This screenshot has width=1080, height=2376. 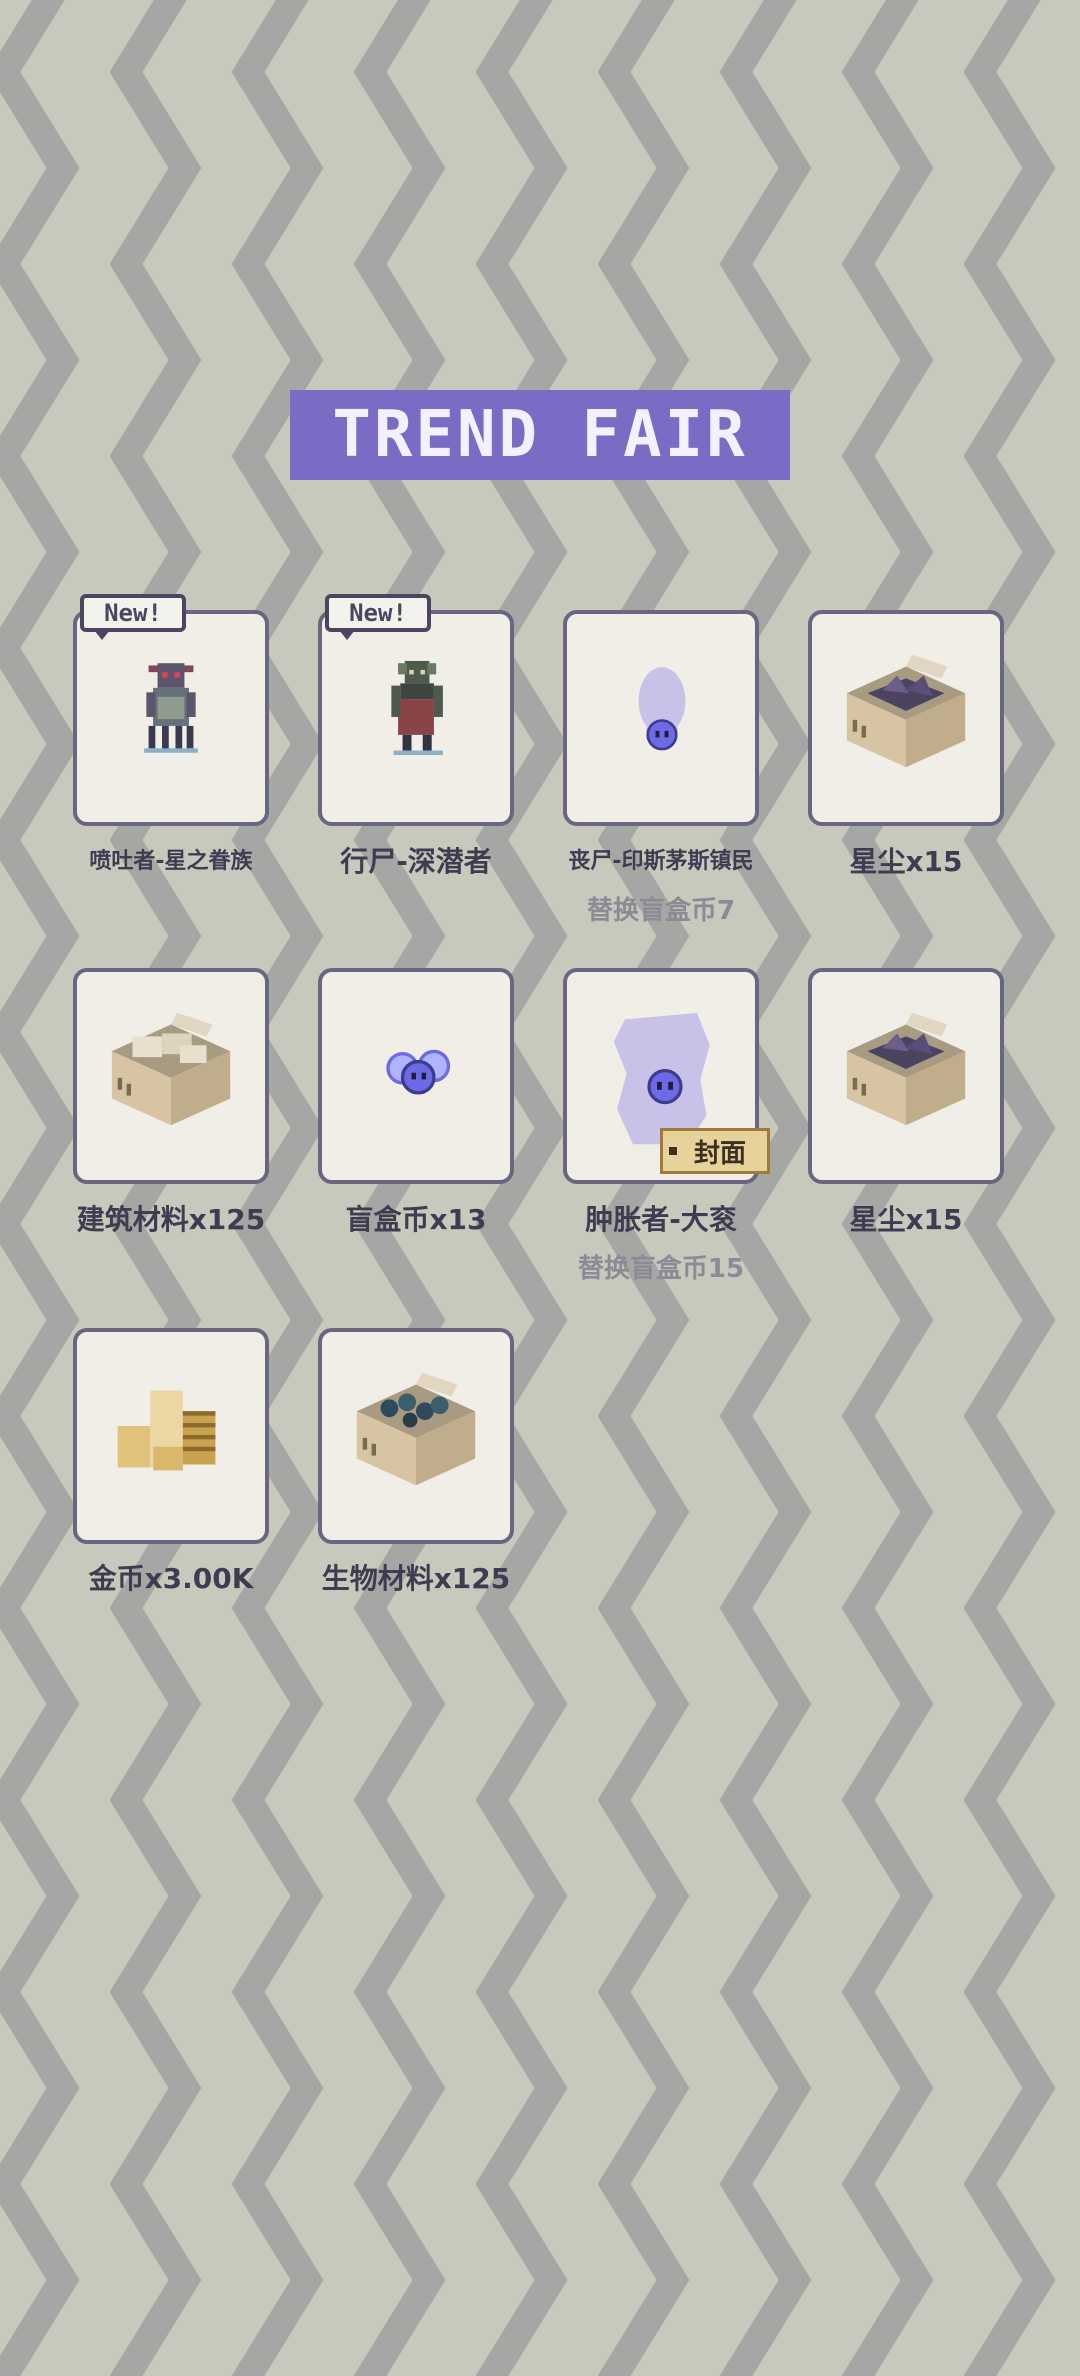 I want to click on cover-tag-label: 封面, so click(x=719, y=1153).